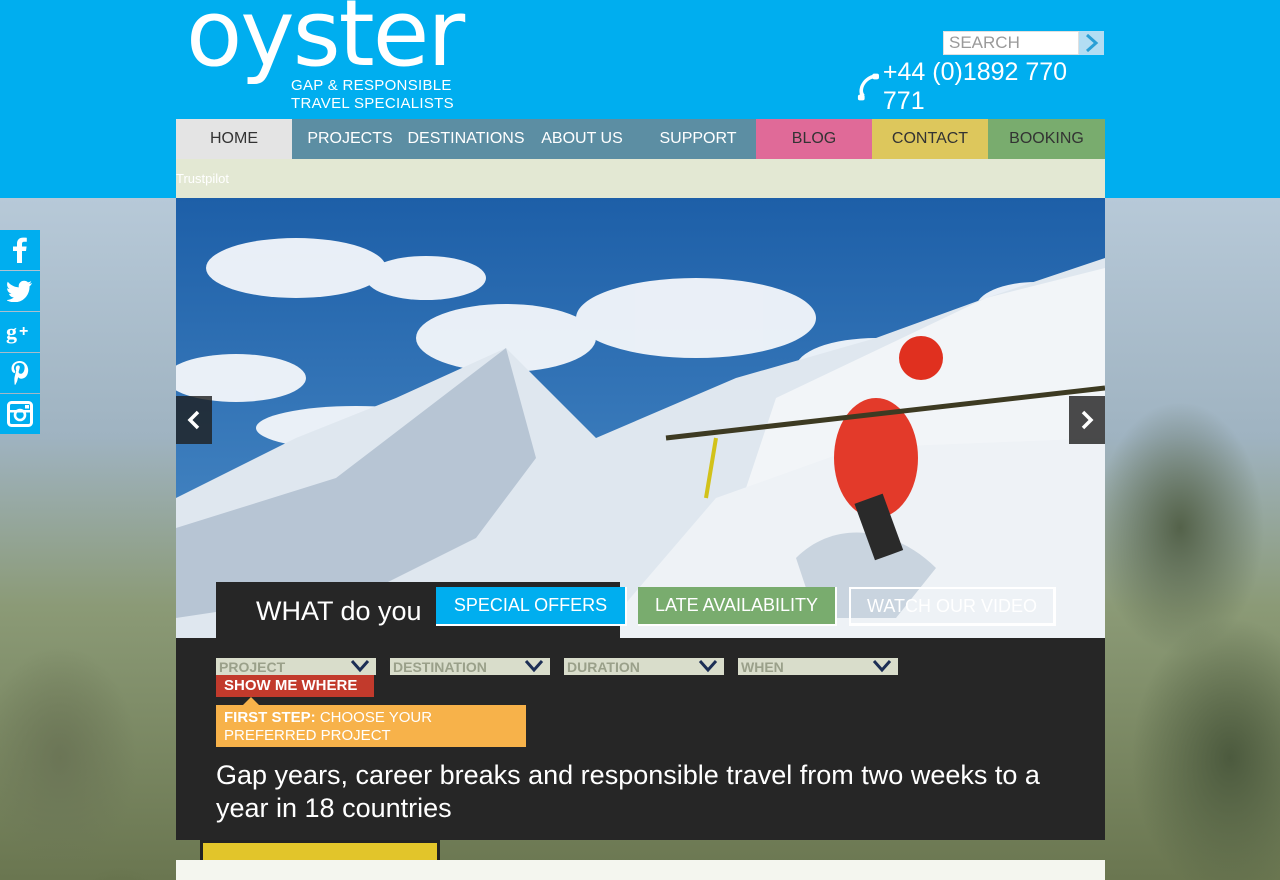 Image resolution: width=1280 pixels, height=880 pixels. I want to click on chevron-left-icon, so click(193, 420).